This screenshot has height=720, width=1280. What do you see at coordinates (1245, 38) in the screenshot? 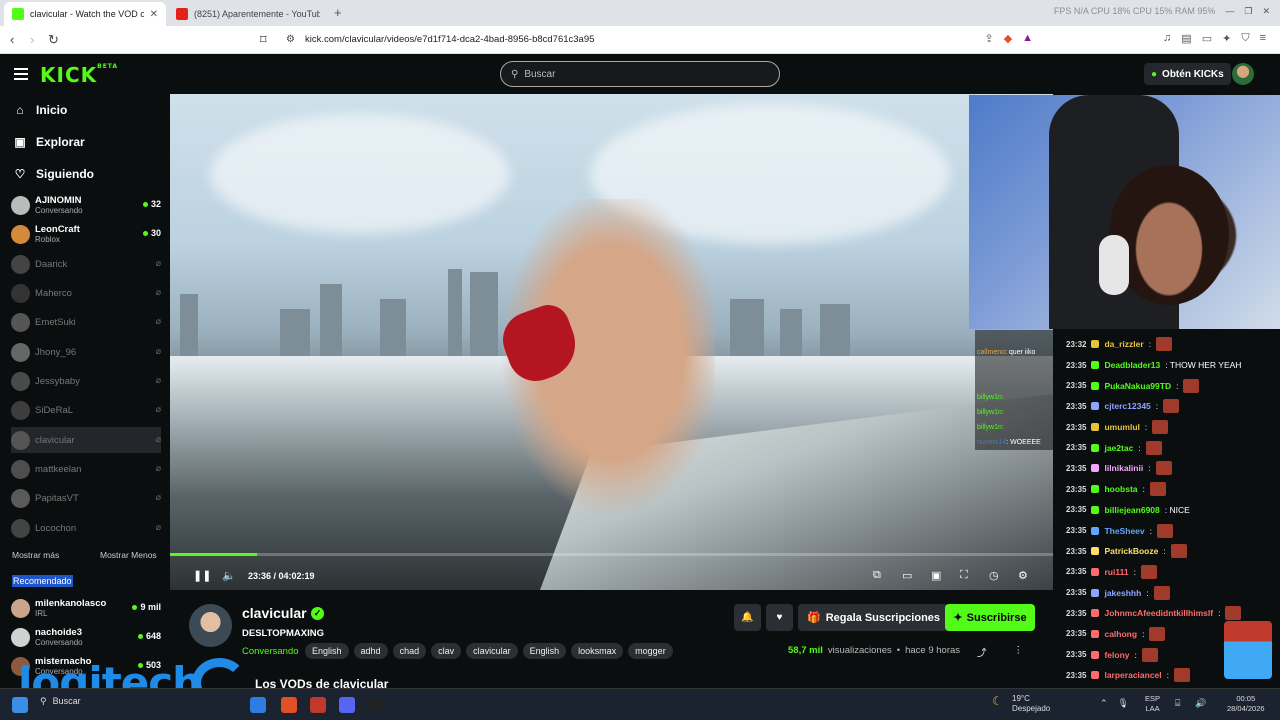
I see `vpn-icon: ⛉` at bounding box center [1245, 38].